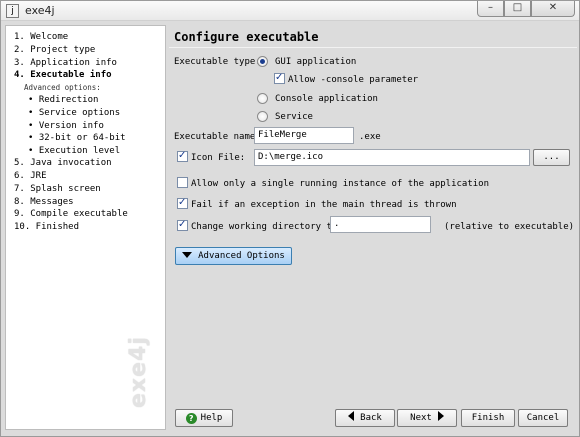 This screenshot has width=580, height=437. What do you see at coordinates (373, 47) in the screenshot?
I see `heading-divider` at bounding box center [373, 47].